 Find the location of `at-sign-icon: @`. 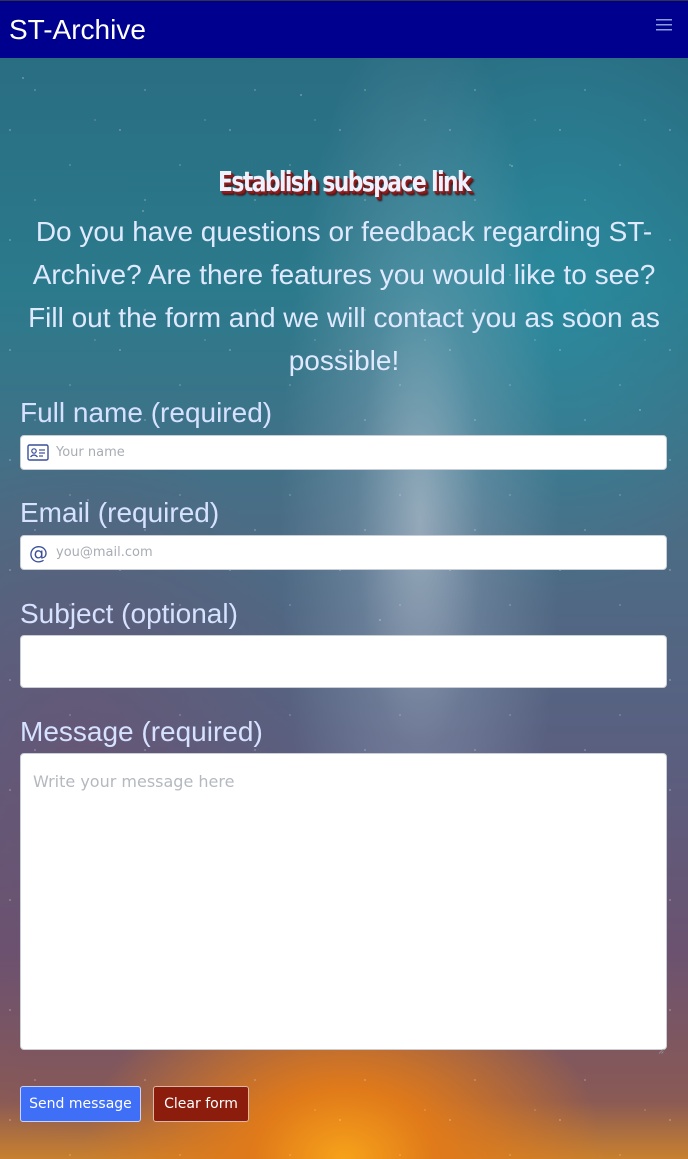

at-sign-icon: @ is located at coordinates (38, 553).